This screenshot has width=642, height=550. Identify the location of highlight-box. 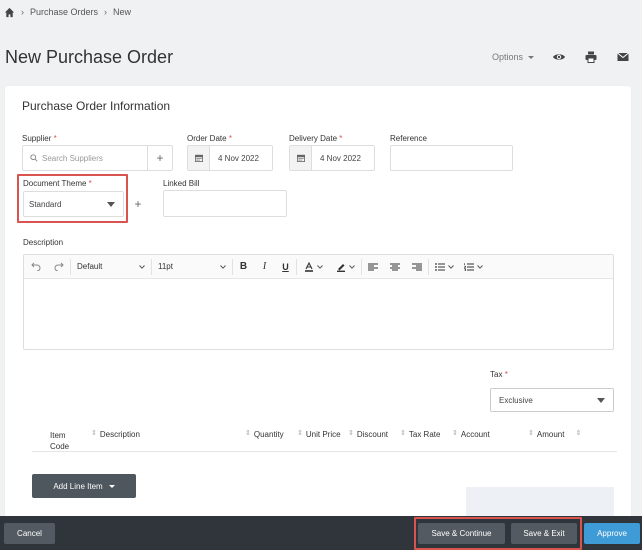
(72, 198).